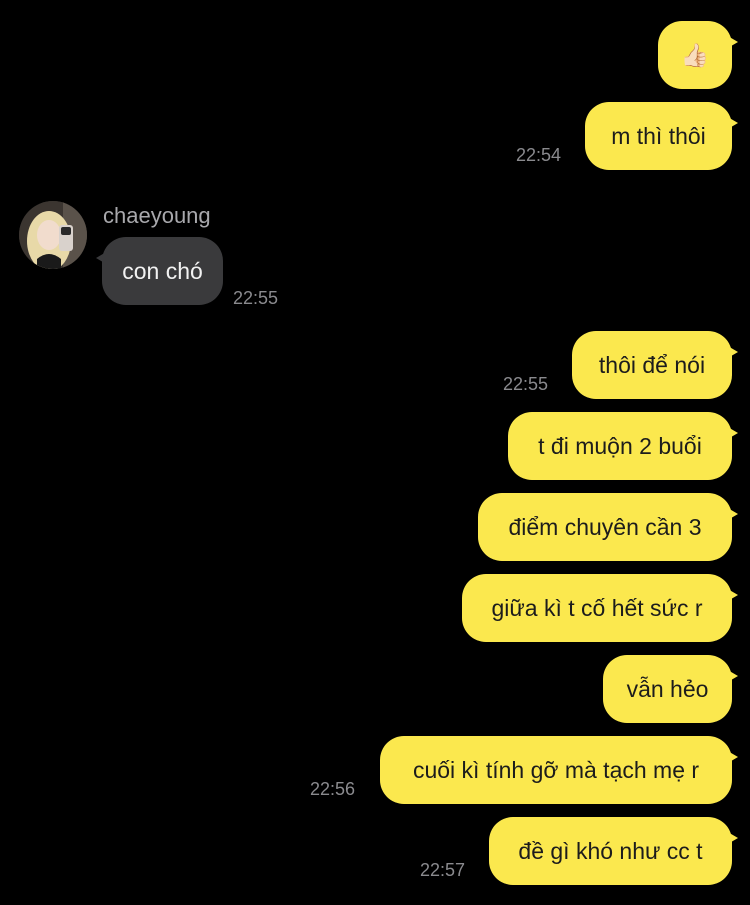 Image resolution: width=750 pixels, height=905 pixels. I want to click on message-bubble-incoming: con chó, so click(159, 271).